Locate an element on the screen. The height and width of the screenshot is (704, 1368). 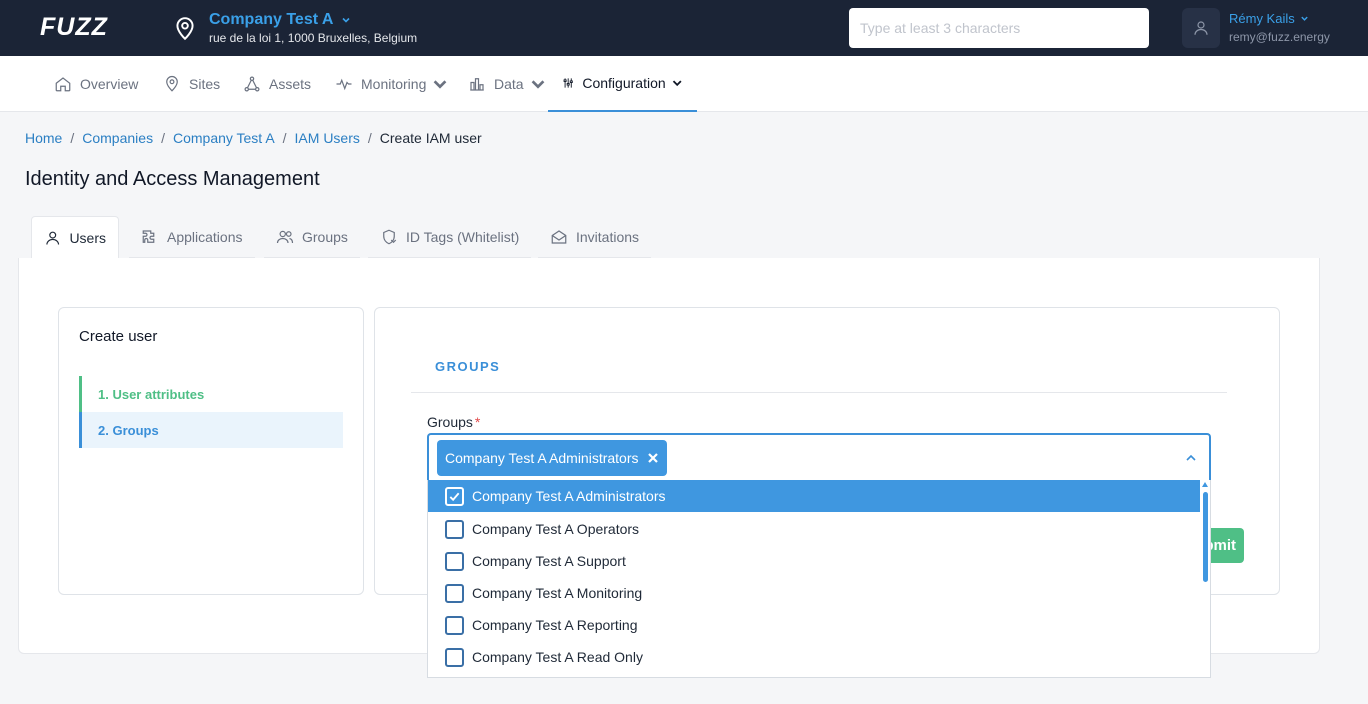
scrollbar-thumb is located at coordinates (1205, 537).